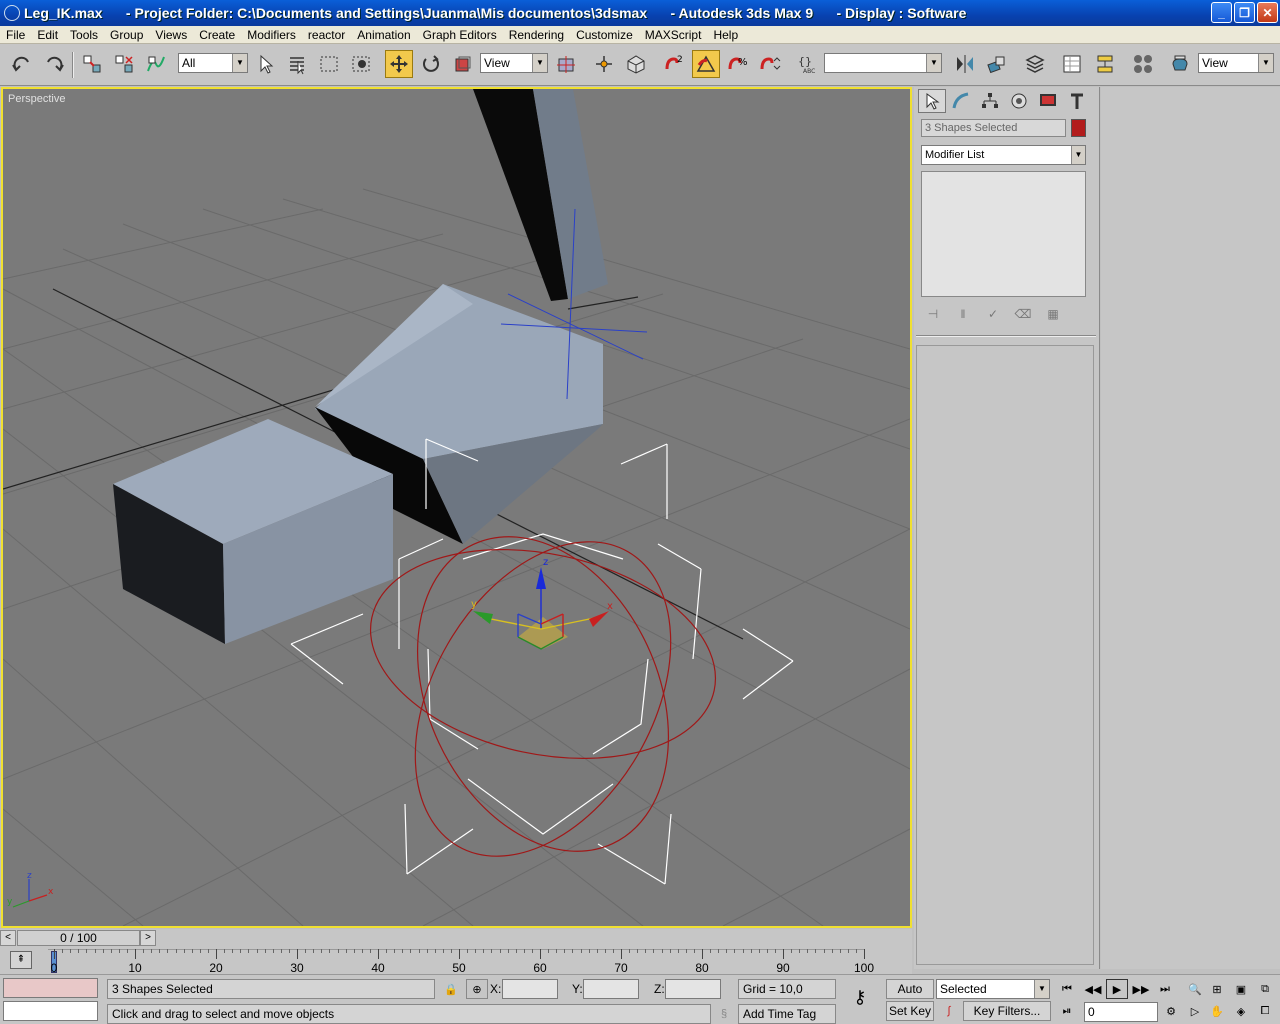 This screenshot has width=1280, height=1024. I want to click on schematic-view-icon, so click(1105, 64).